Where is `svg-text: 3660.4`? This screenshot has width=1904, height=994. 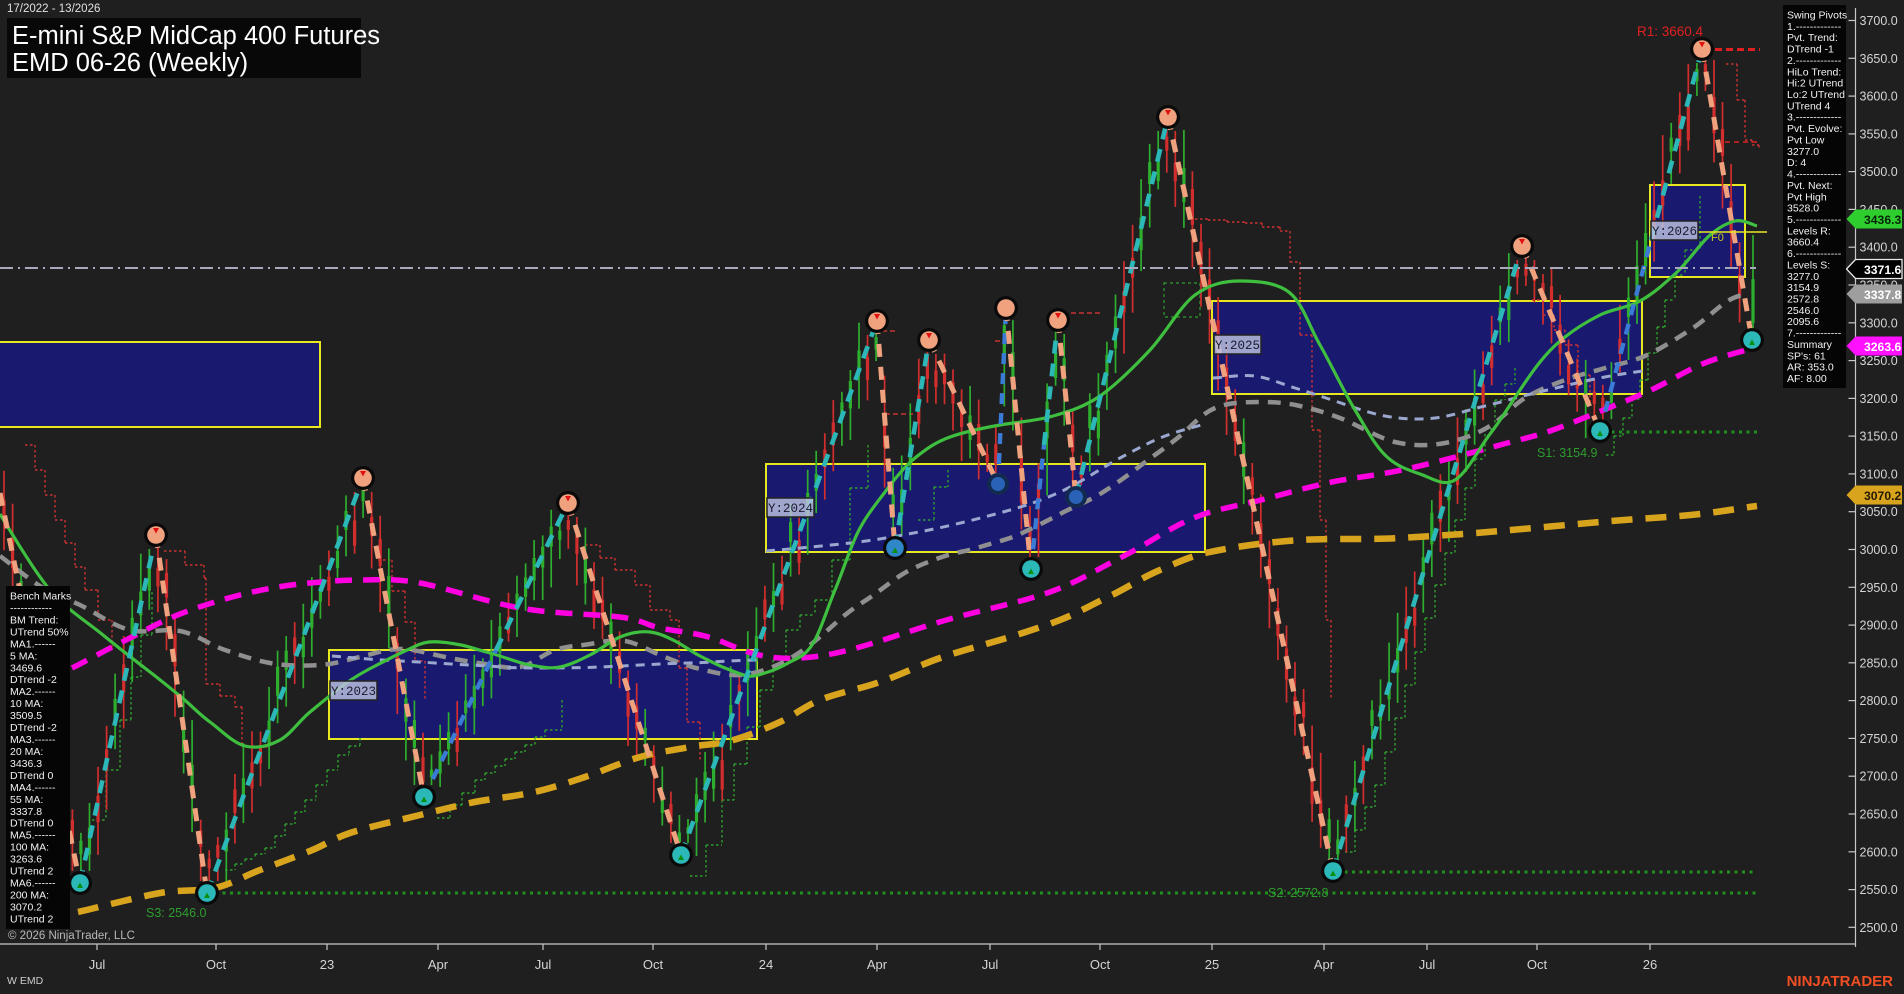
svg-text: 3660.4 is located at coordinates (1803, 243).